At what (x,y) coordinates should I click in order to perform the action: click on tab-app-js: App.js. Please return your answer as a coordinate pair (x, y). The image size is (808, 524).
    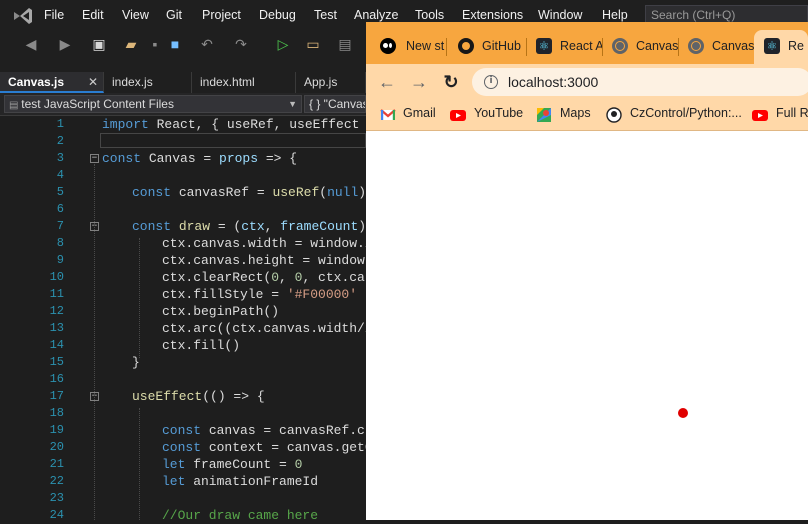
    Looking at the image, I should click on (331, 82).